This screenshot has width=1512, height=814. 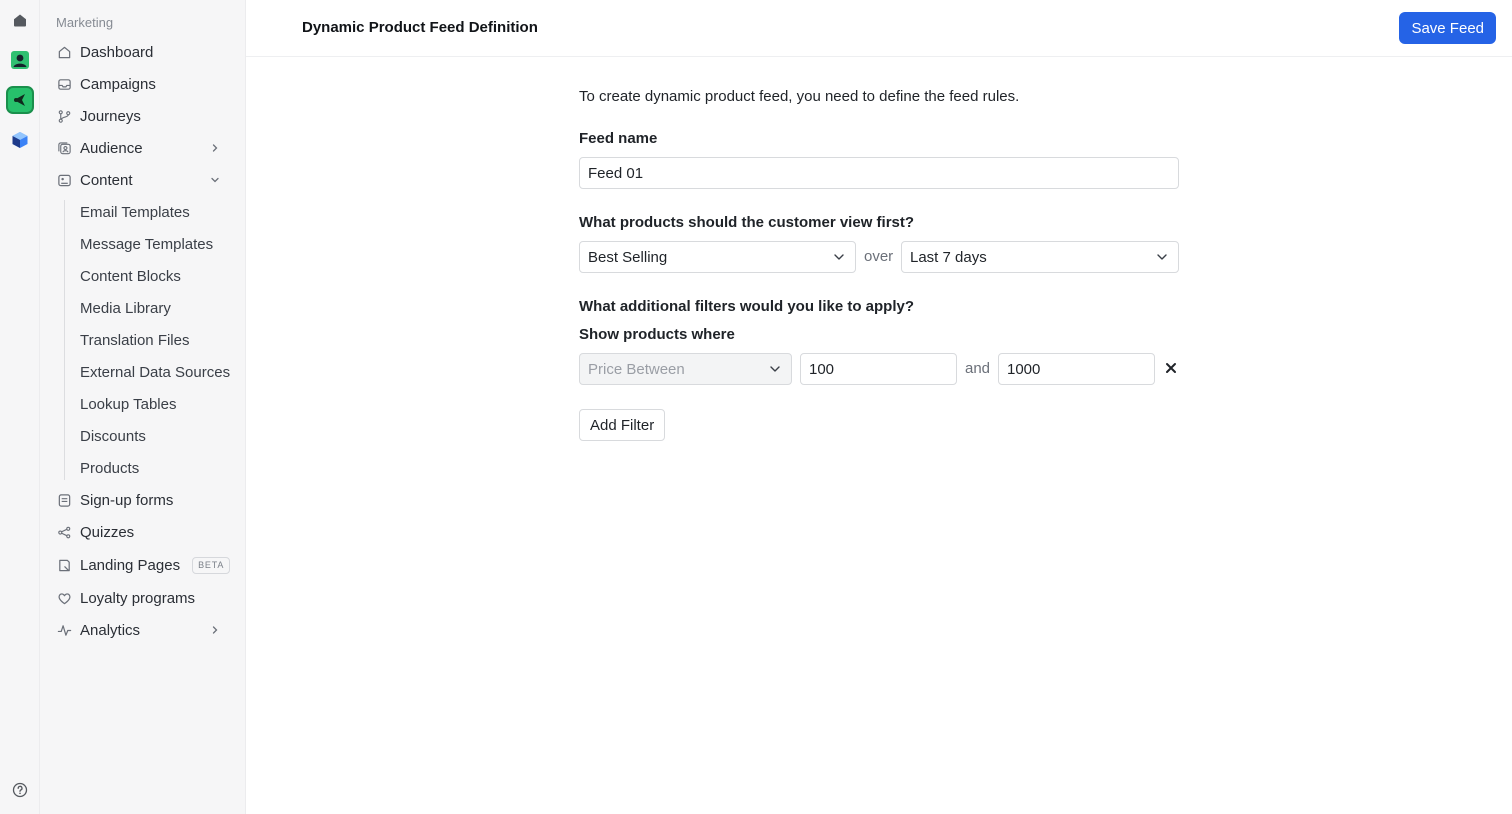 I want to click on show-where-label: Show products where, so click(x=657, y=334).